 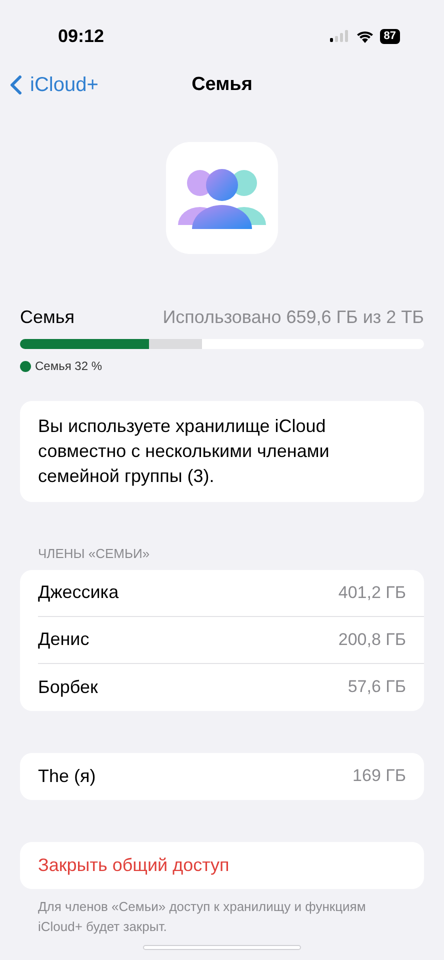 What do you see at coordinates (54, 85) in the screenshot?
I see `back-button: iCloud+` at bounding box center [54, 85].